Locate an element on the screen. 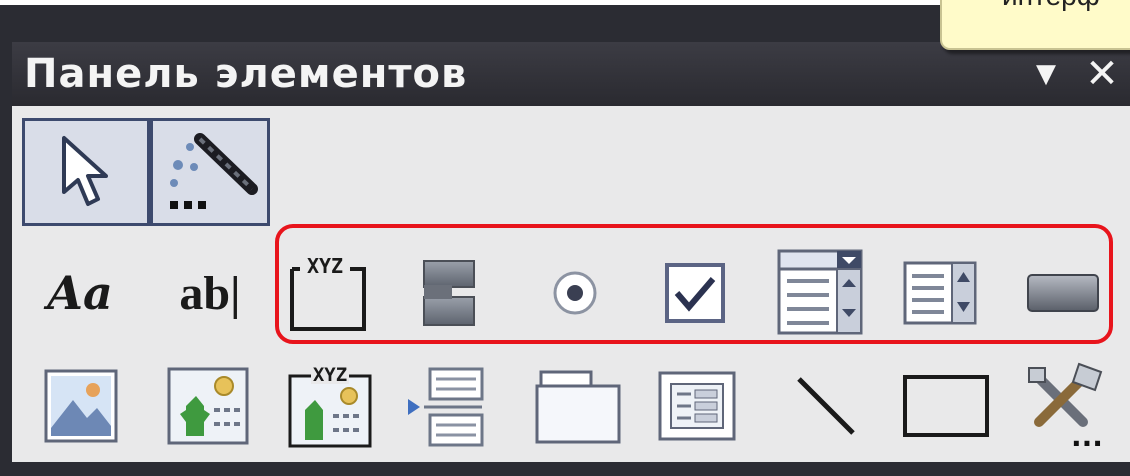 This screenshot has height=476, width=1130. check-box-icon is located at coordinates (695, 293).